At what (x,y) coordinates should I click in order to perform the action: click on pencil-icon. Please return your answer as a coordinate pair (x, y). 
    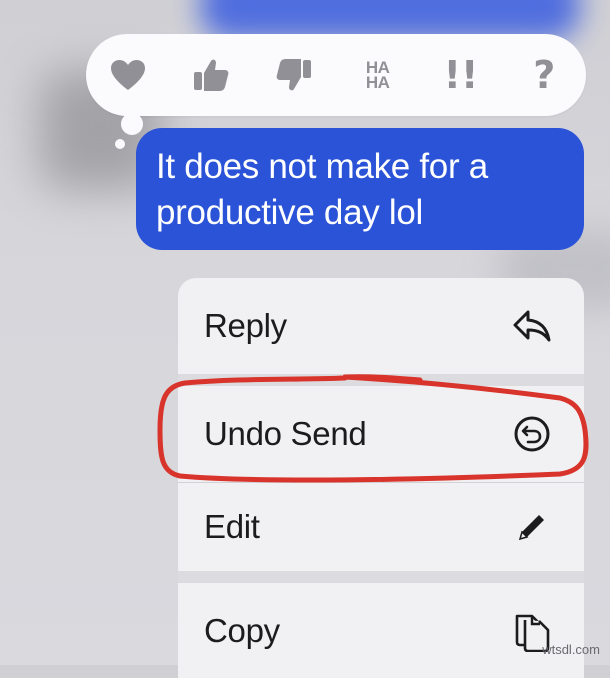
    Looking at the image, I should click on (532, 527).